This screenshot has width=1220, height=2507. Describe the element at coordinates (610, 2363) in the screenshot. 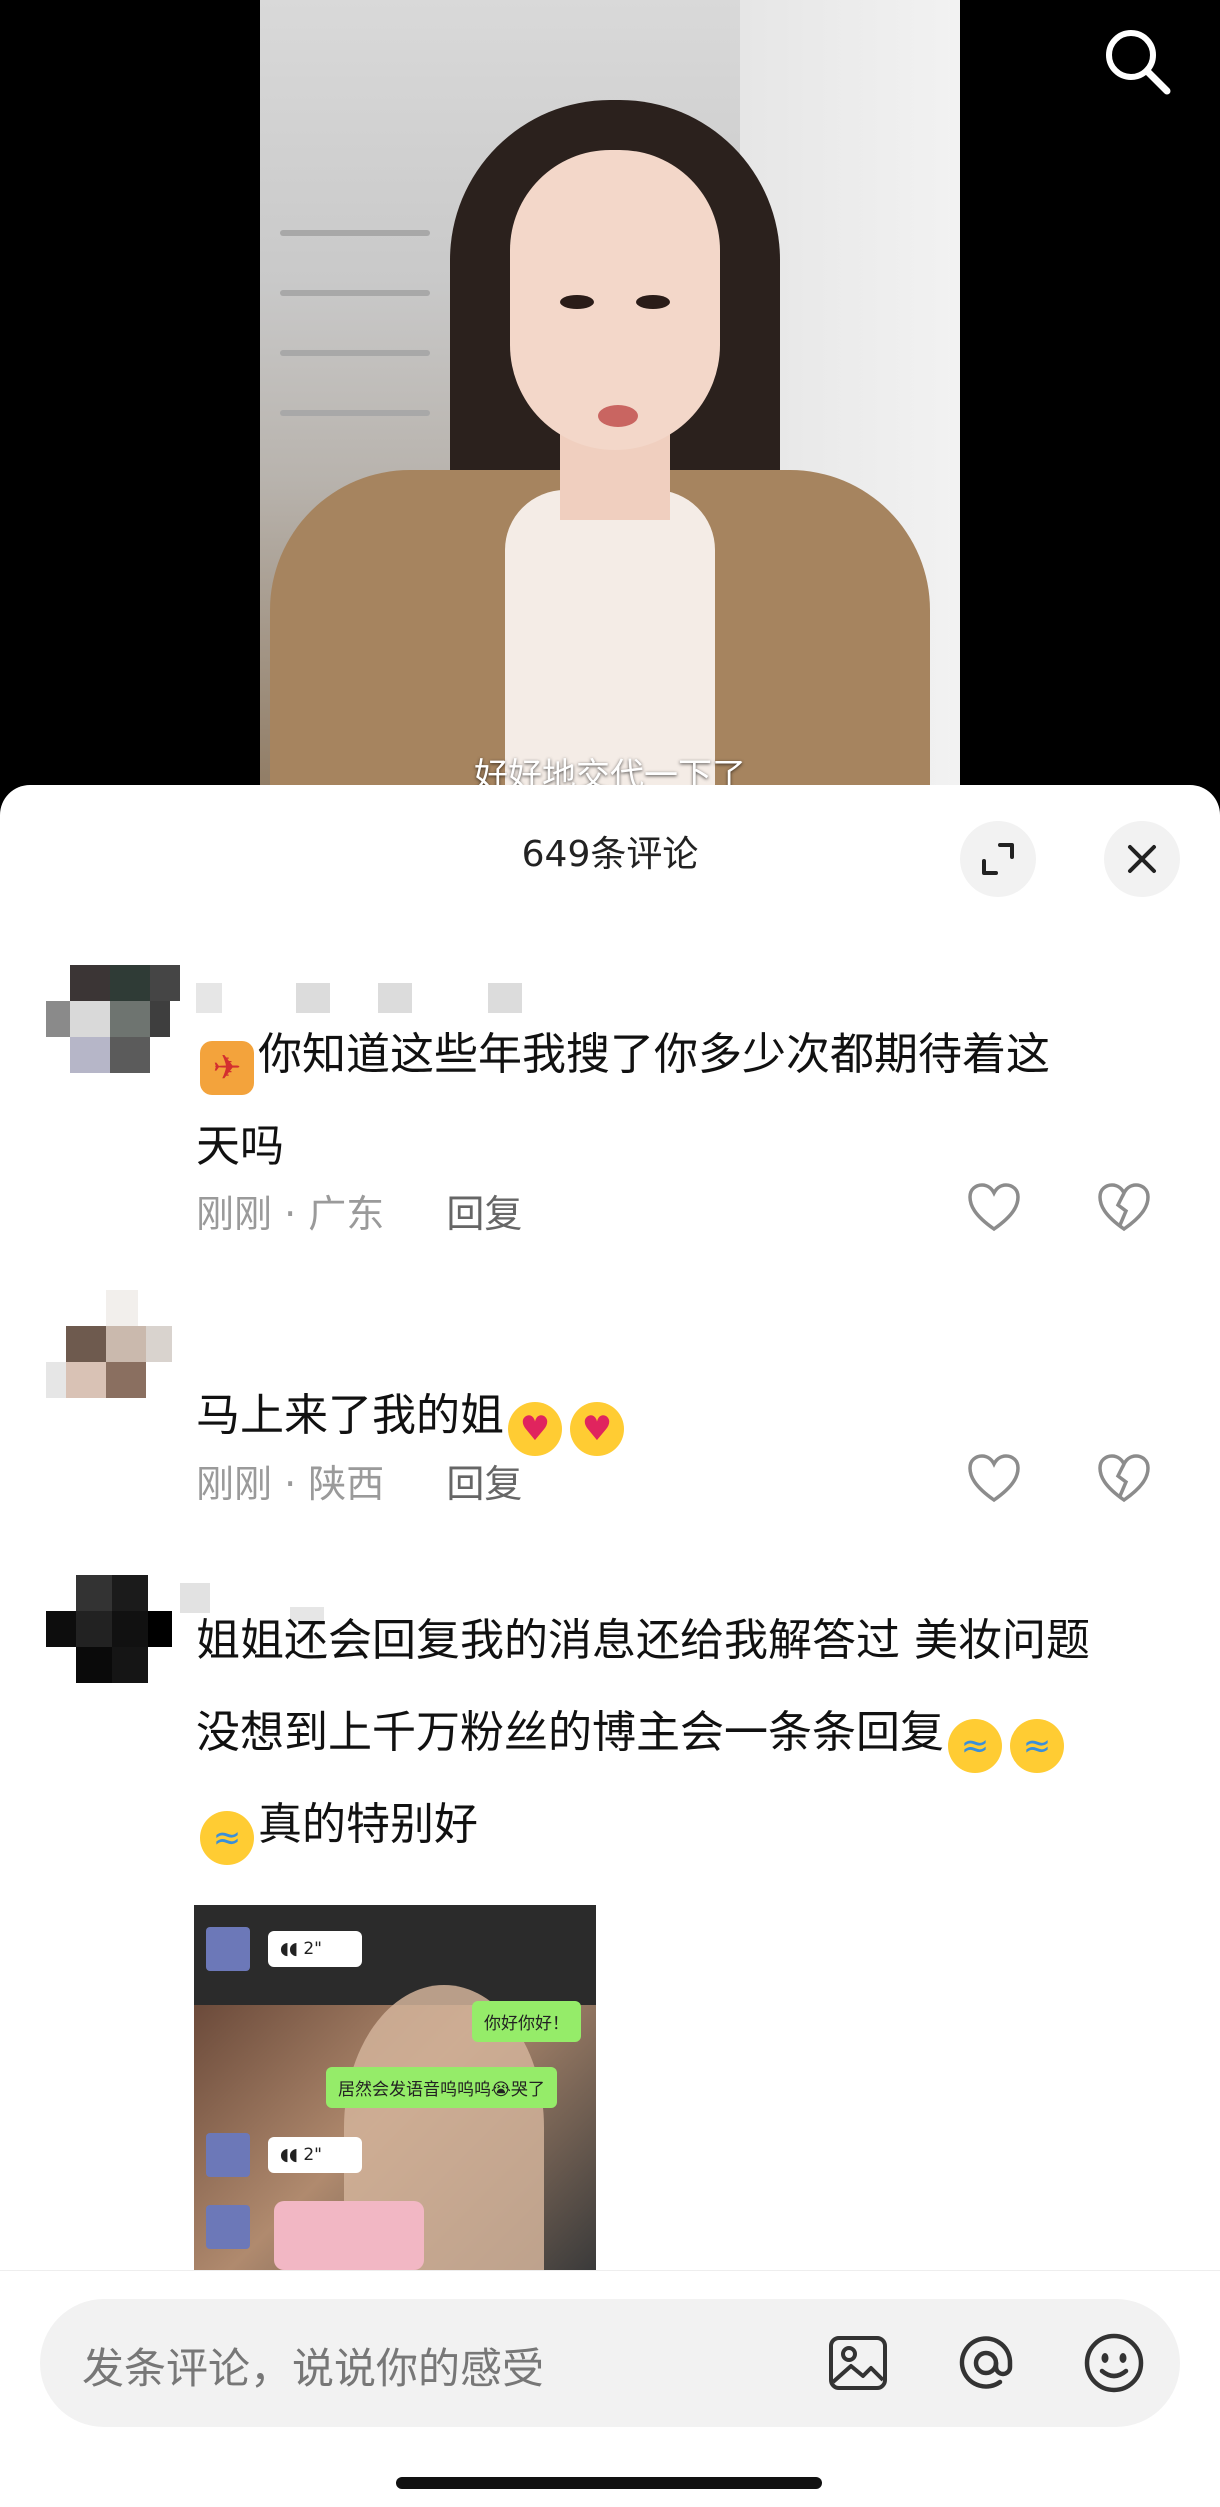

I see `comment-input: 发条评论，说说你的感受` at that location.